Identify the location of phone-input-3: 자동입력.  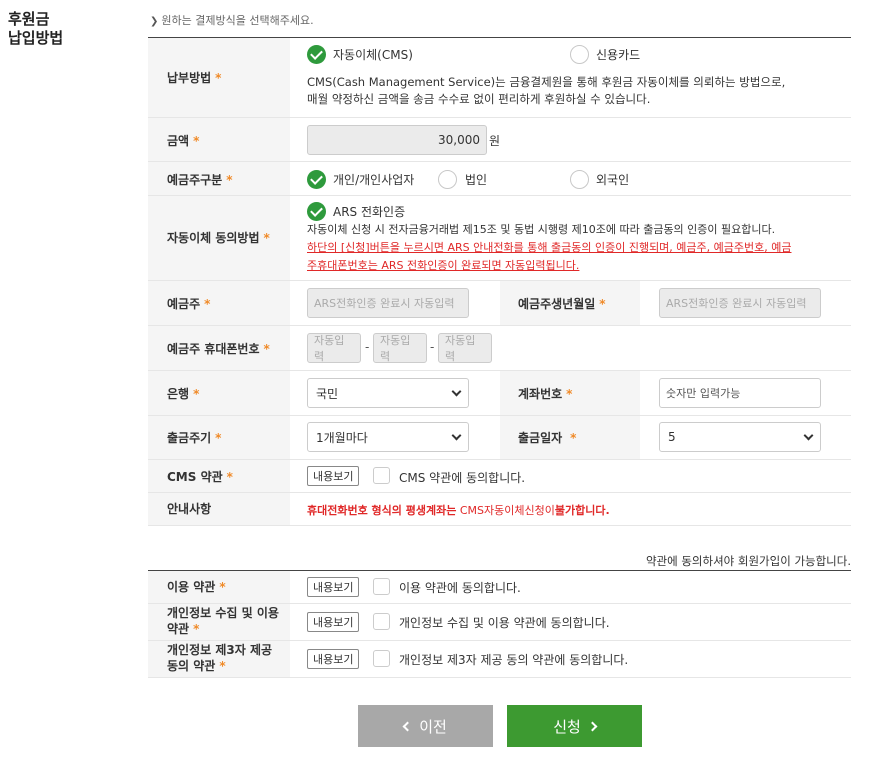
(465, 348).